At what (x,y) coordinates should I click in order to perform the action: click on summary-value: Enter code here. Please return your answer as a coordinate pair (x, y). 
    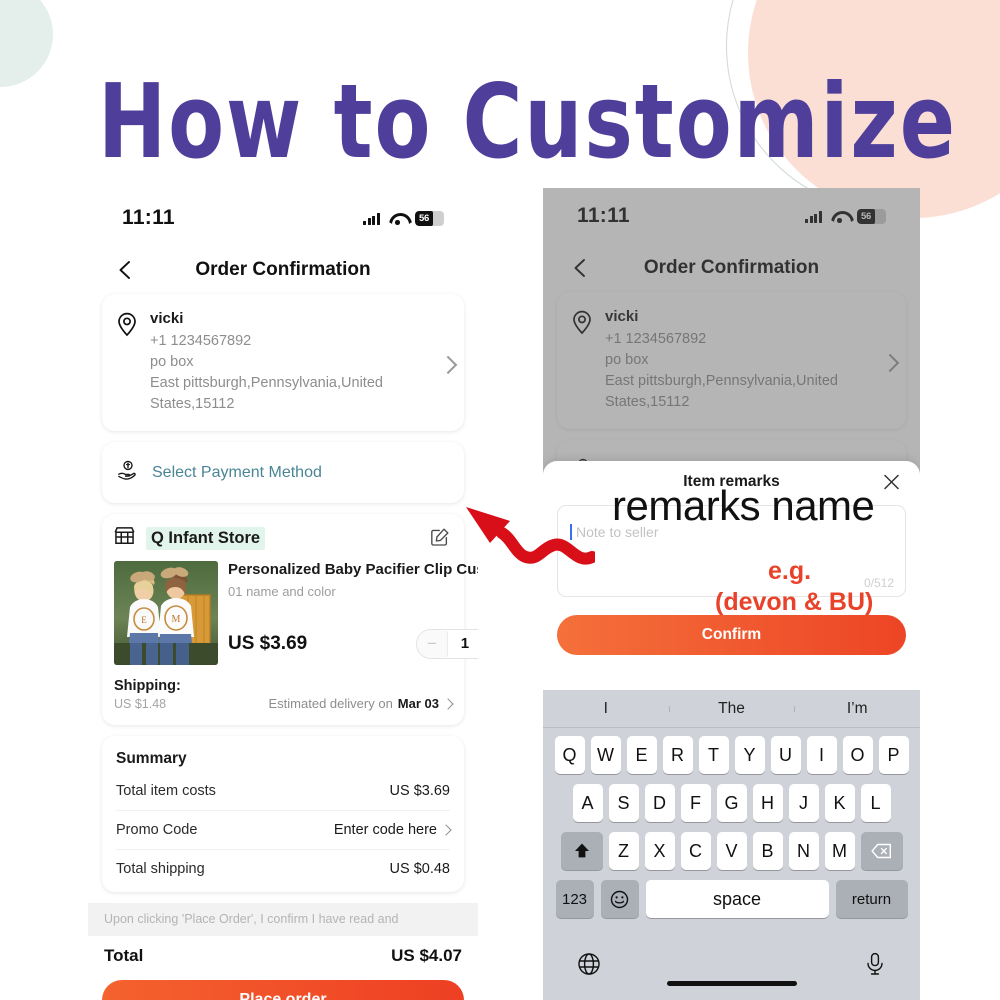
    Looking at the image, I should click on (385, 830).